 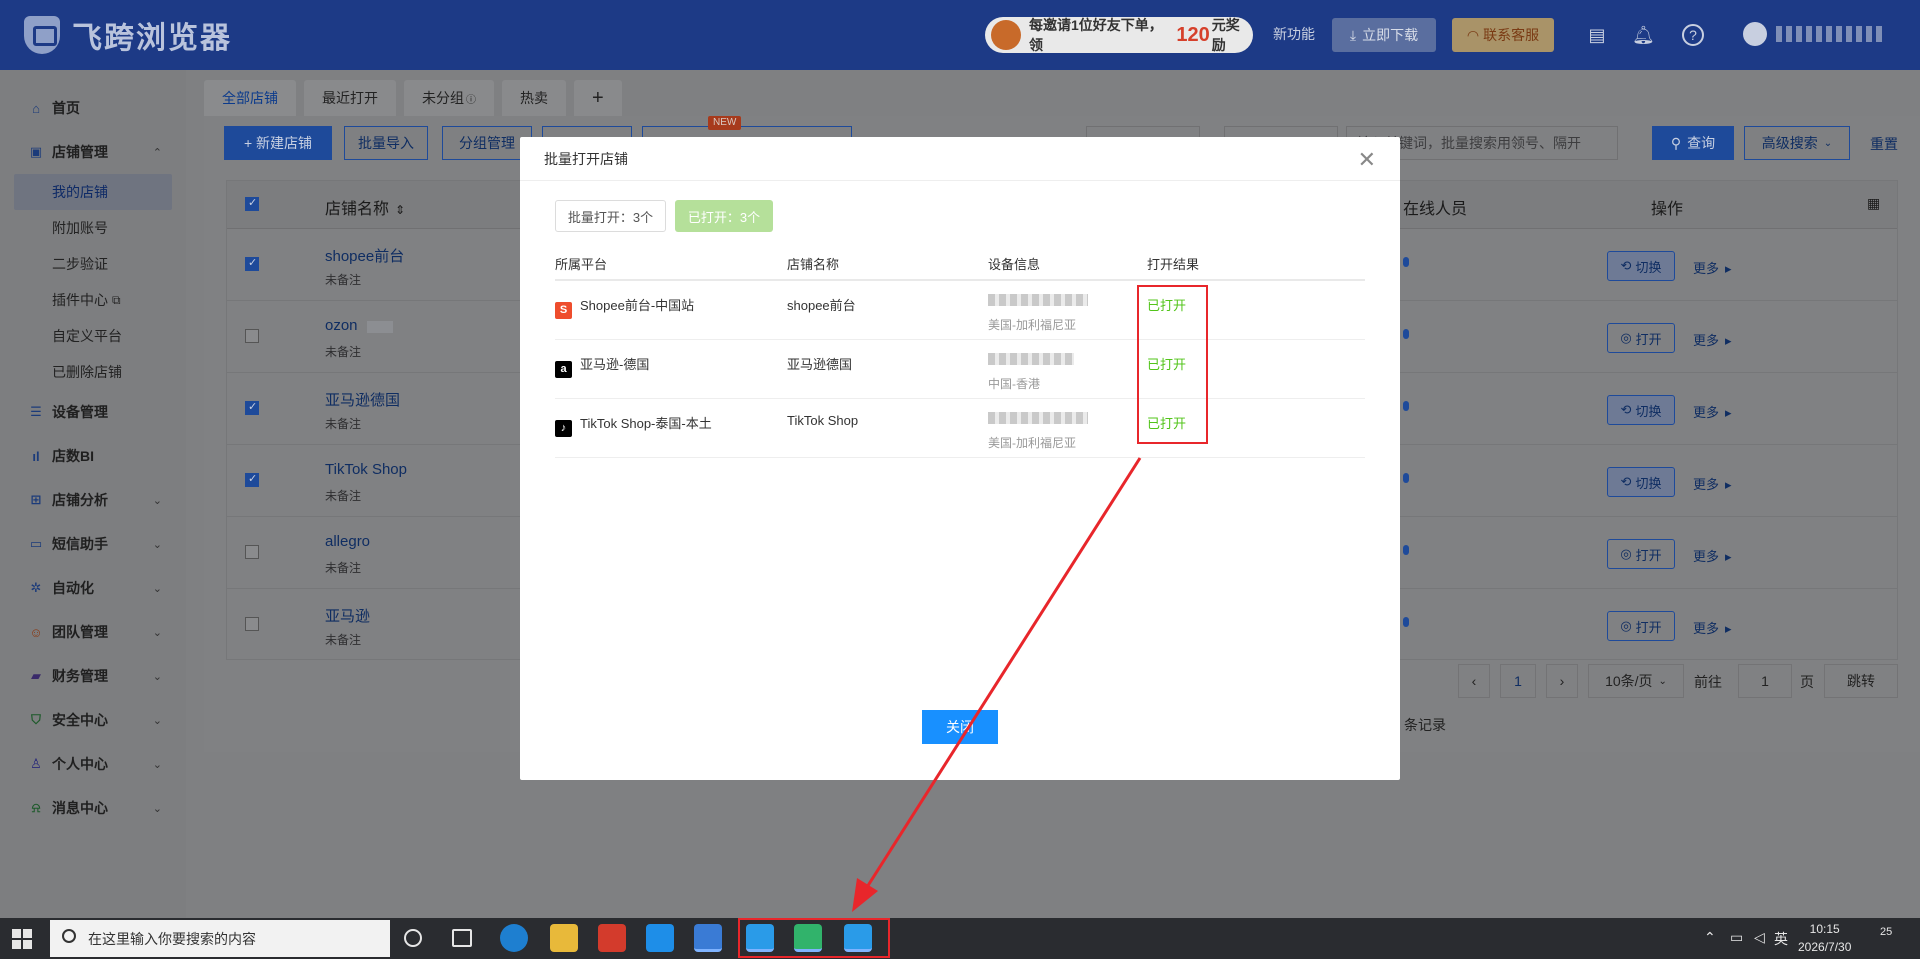 I want to click on cortana-icon, so click(x=413, y=938).